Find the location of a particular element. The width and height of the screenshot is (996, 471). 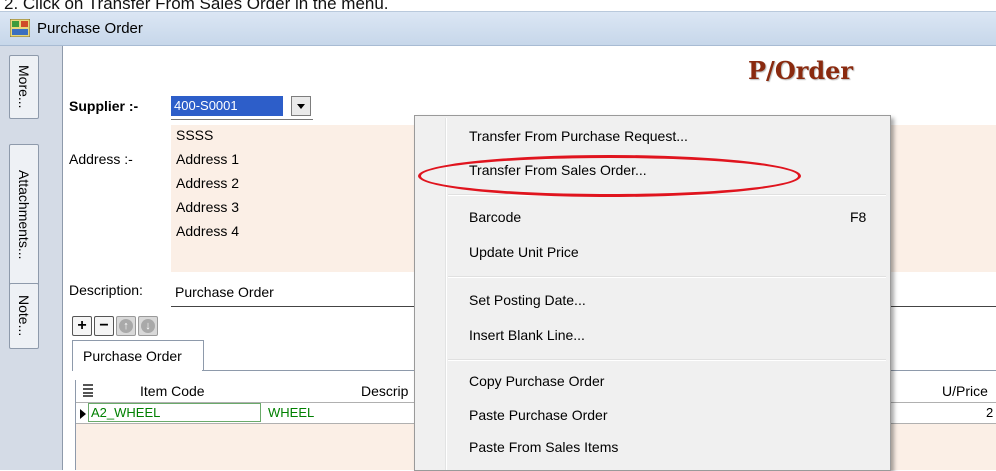

supplier-combo: 400-S0001 is located at coordinates (227, 106).